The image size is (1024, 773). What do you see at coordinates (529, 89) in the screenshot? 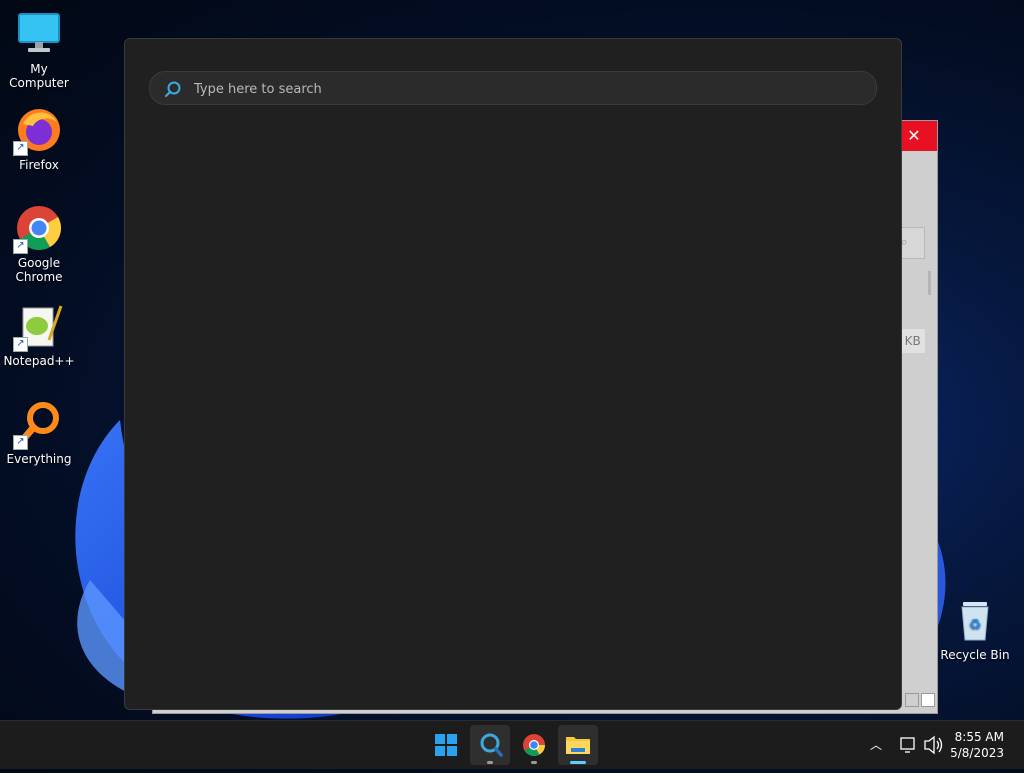
I see `search-input` at bounding box center [529, 89].